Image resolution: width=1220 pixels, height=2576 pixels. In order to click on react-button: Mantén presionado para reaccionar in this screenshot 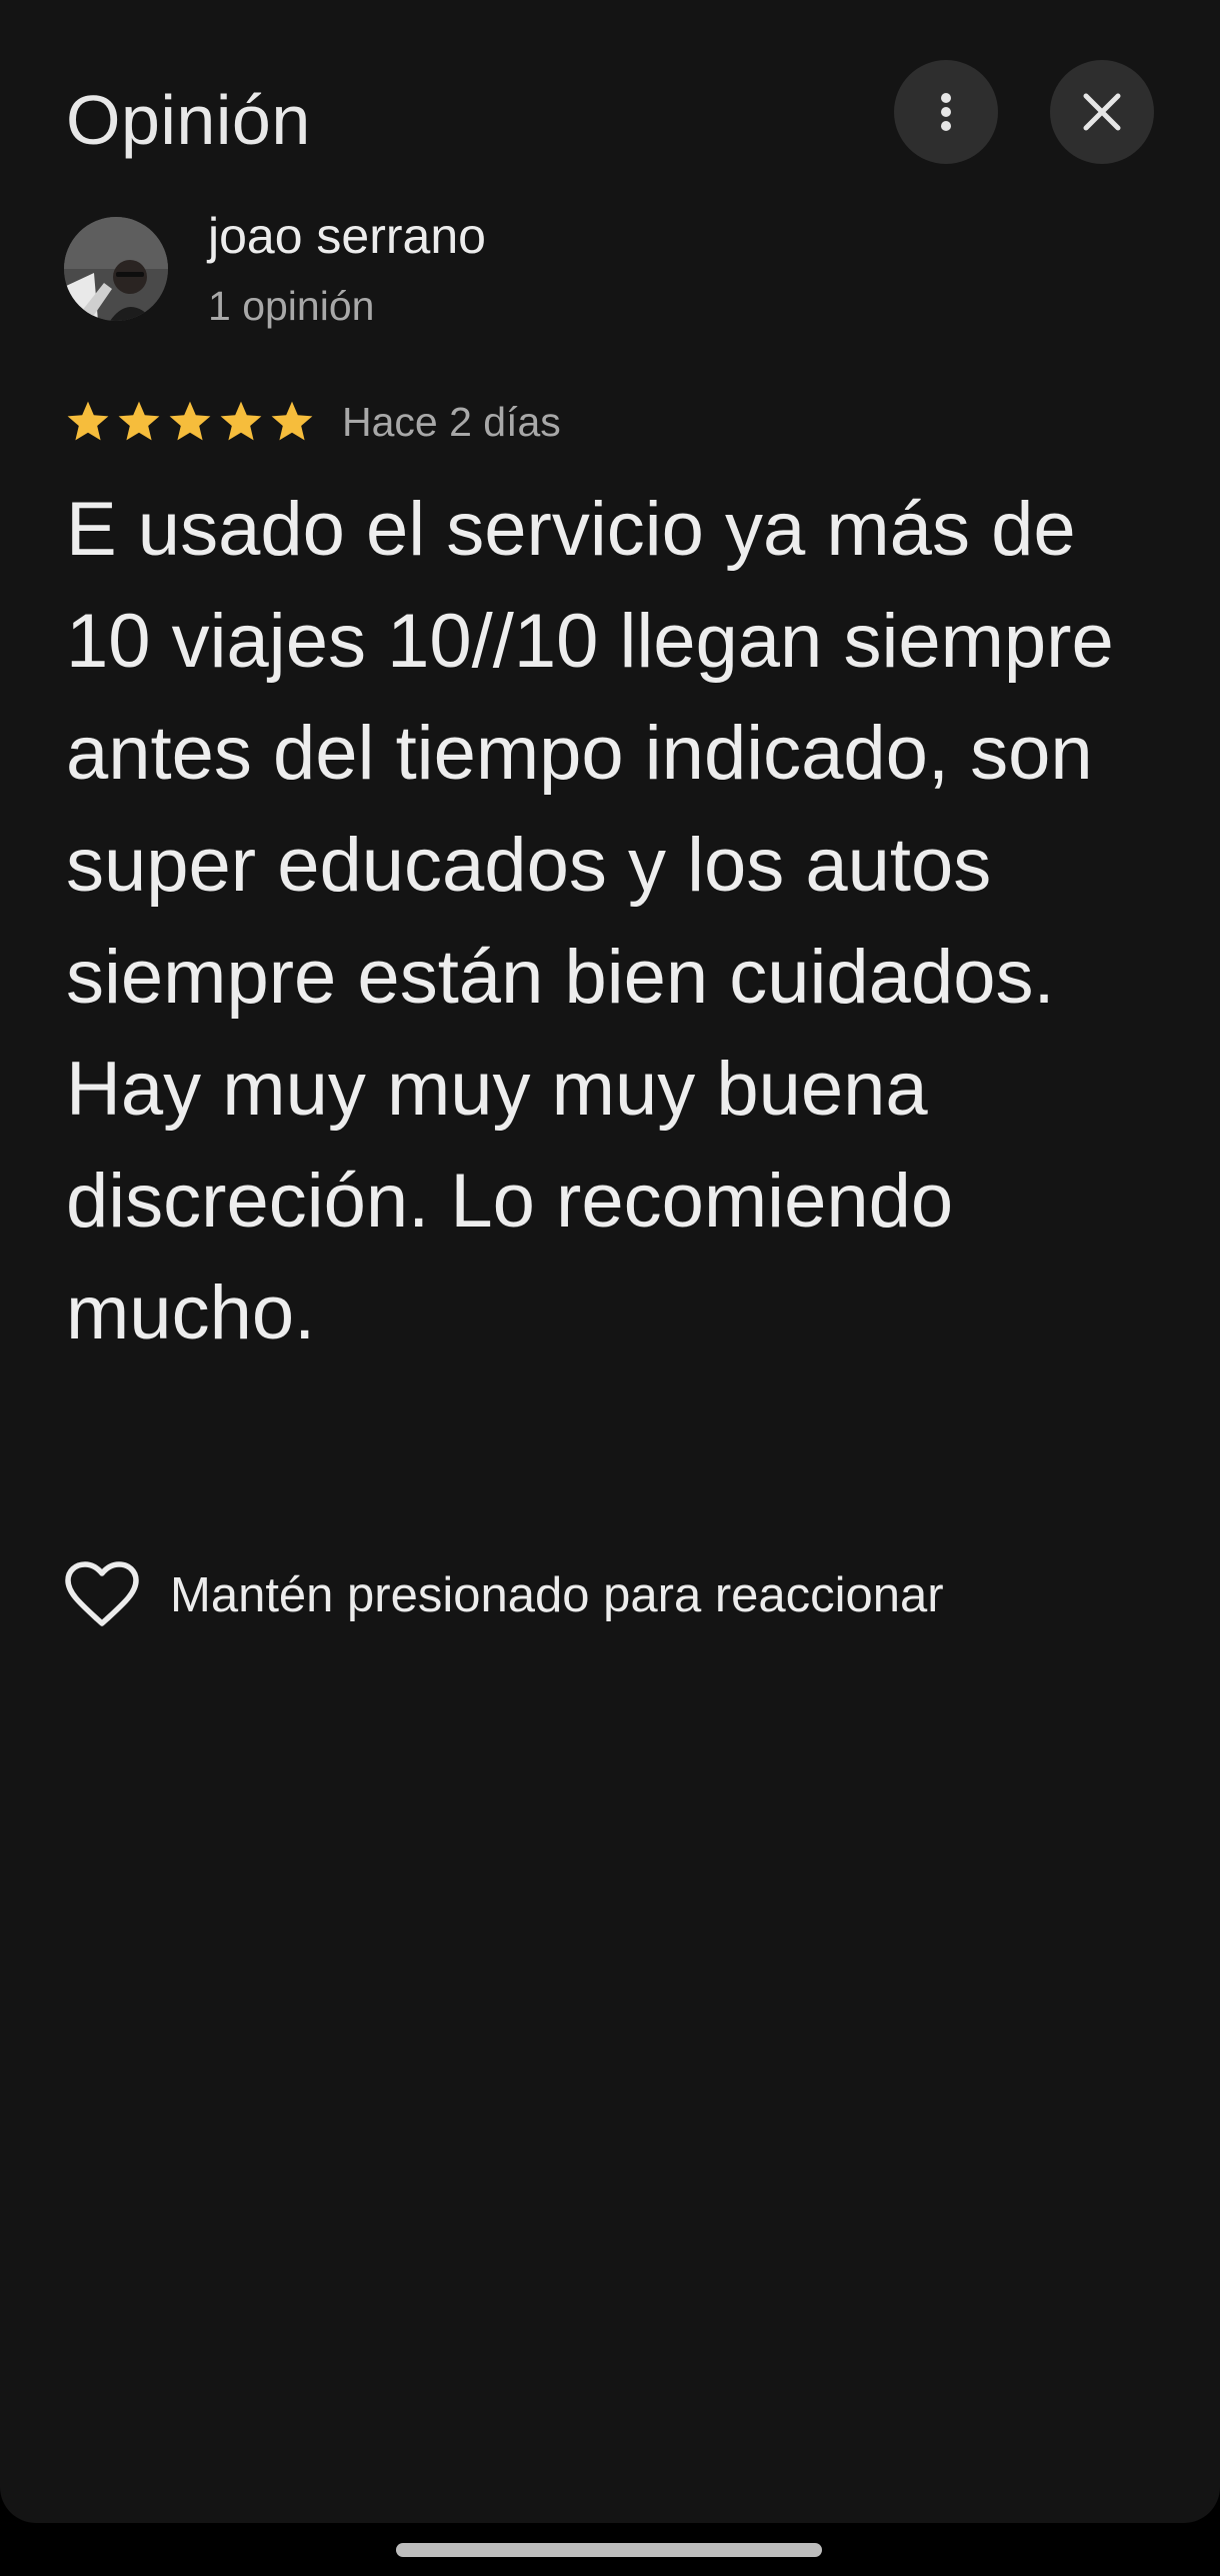, I will do `click(504, 1595)`.